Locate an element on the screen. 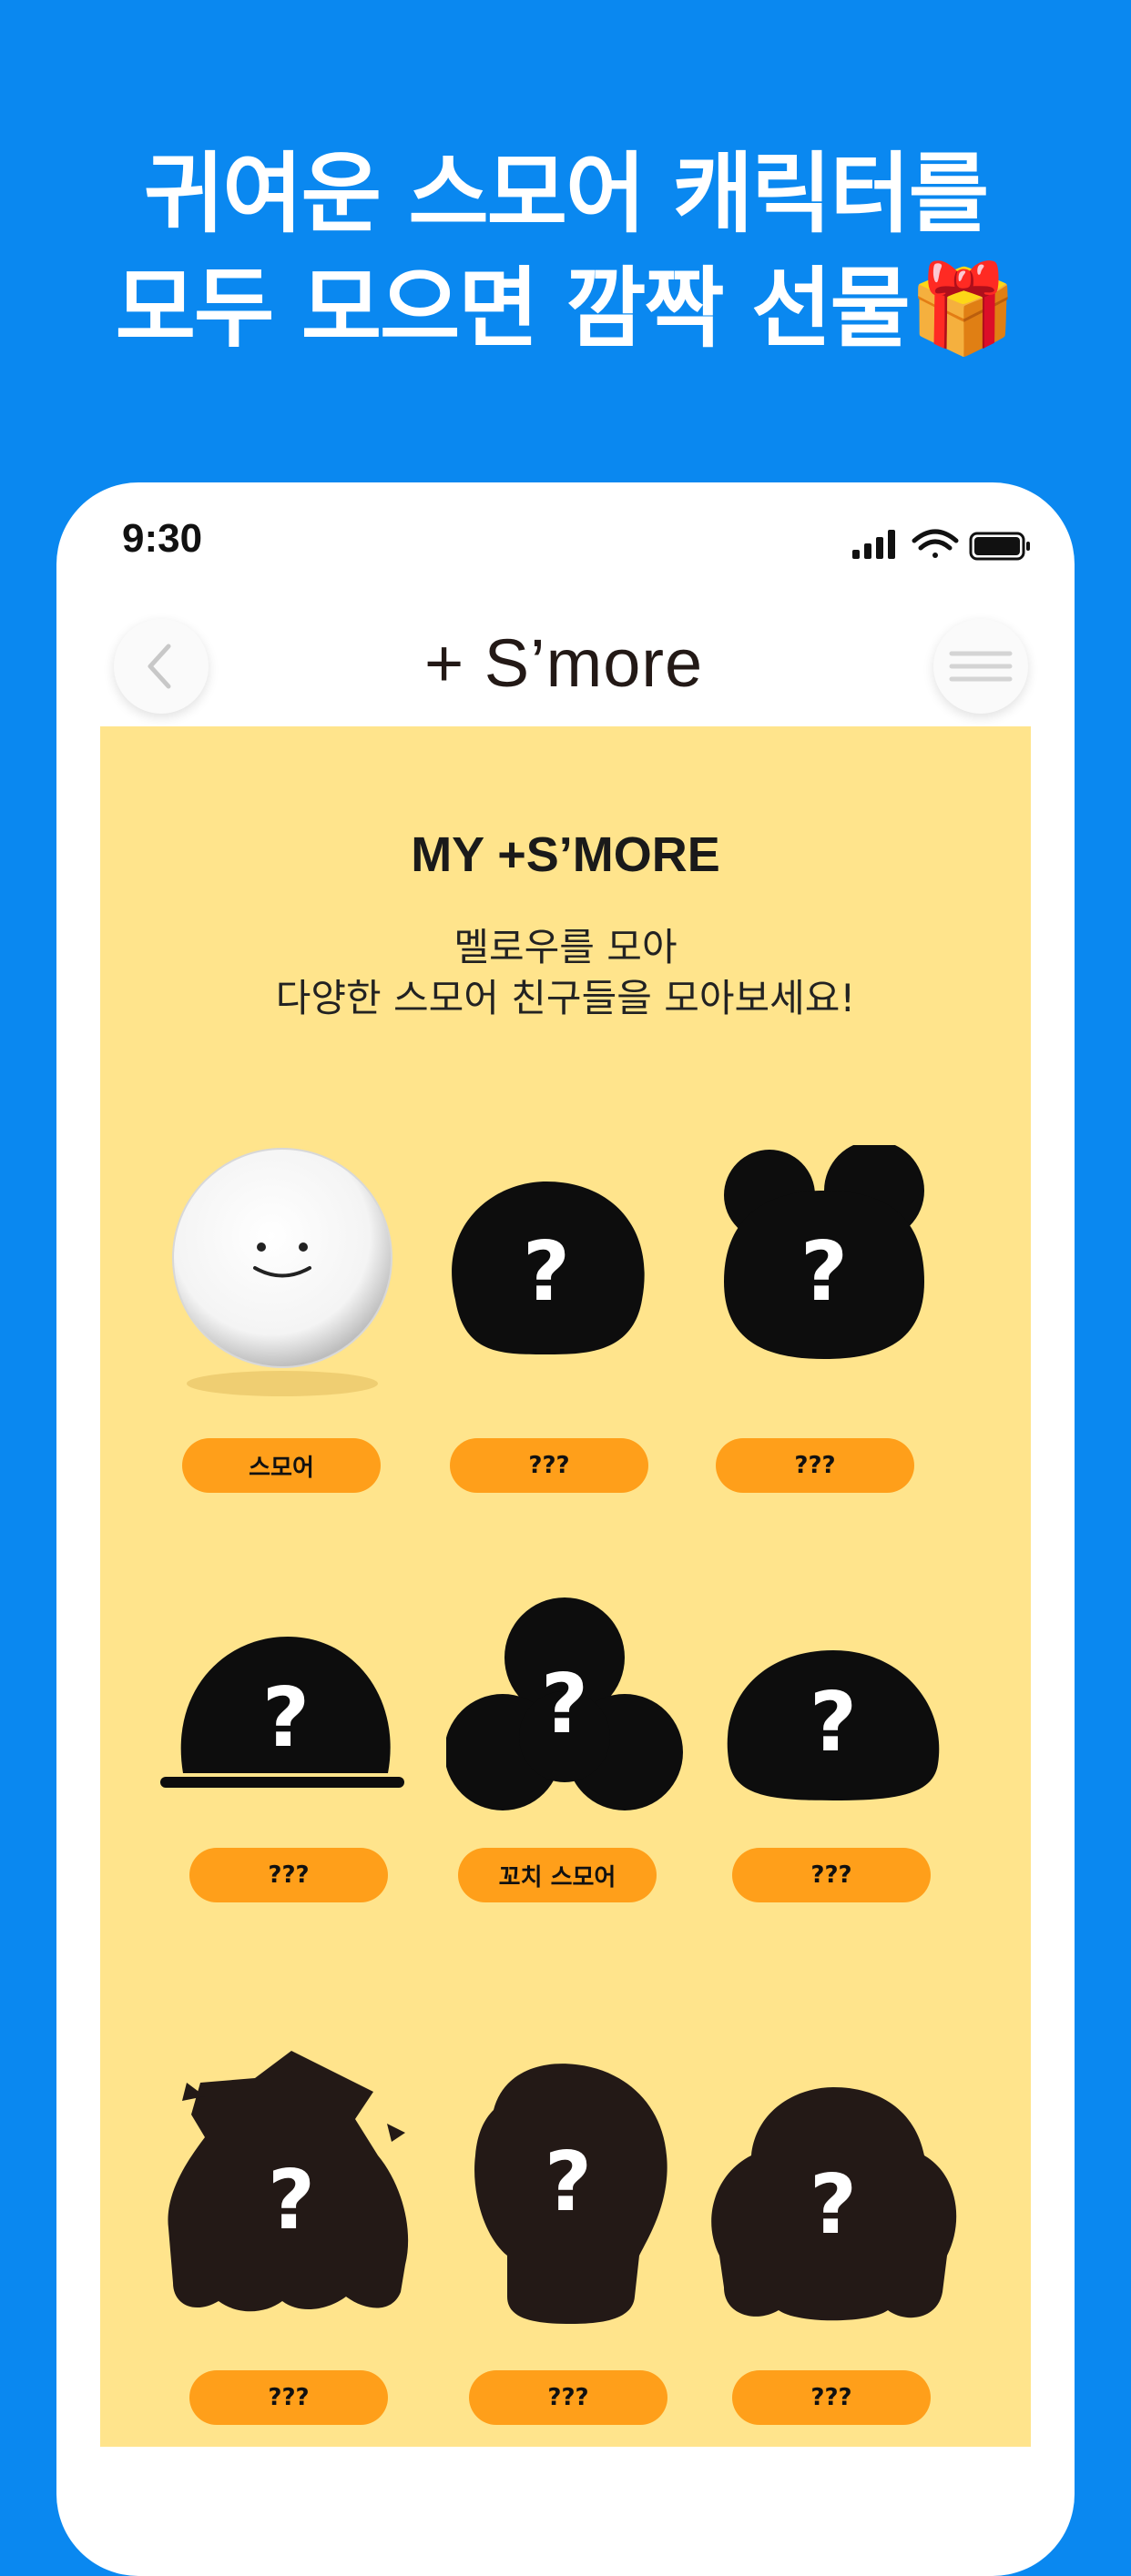  locked-character-6: ? is located at coordinates (833, 1723).